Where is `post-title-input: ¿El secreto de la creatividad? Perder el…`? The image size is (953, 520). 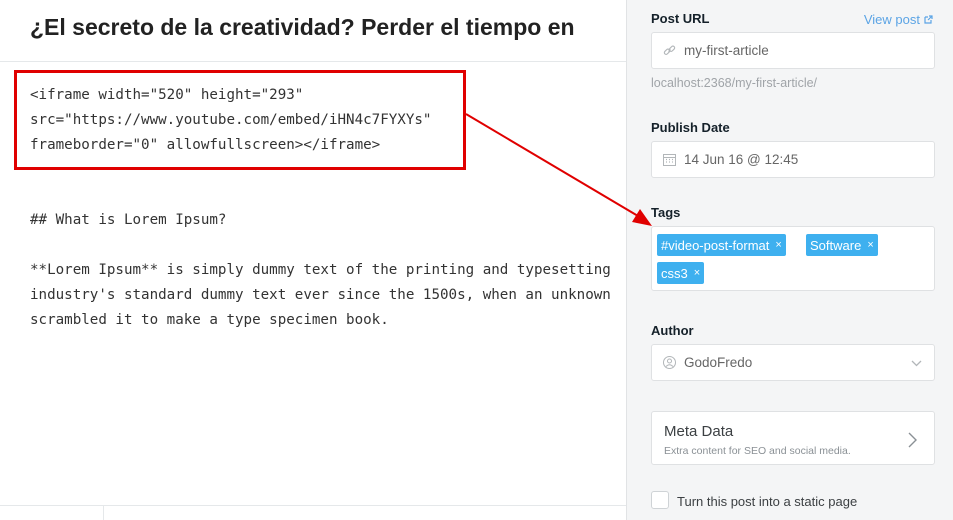 post-title-input: ¿El secreto de la creatividad? Perder el… is located at coordinates (328, 27).